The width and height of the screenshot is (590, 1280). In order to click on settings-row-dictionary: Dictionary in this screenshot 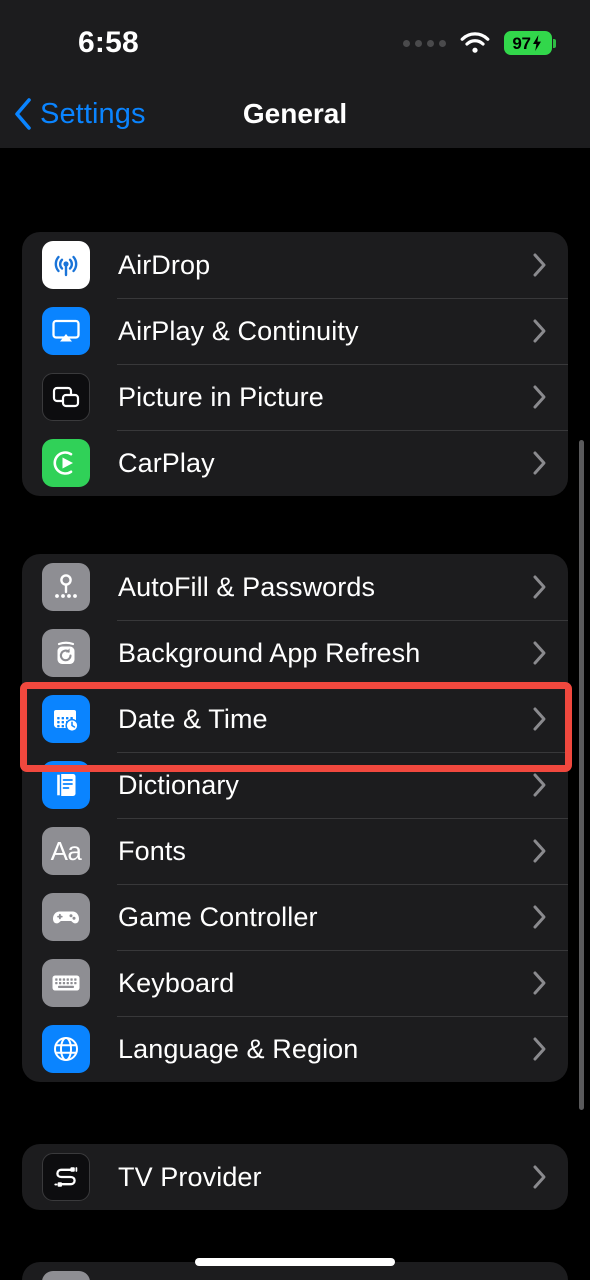, I will do `click(295, 785)`.